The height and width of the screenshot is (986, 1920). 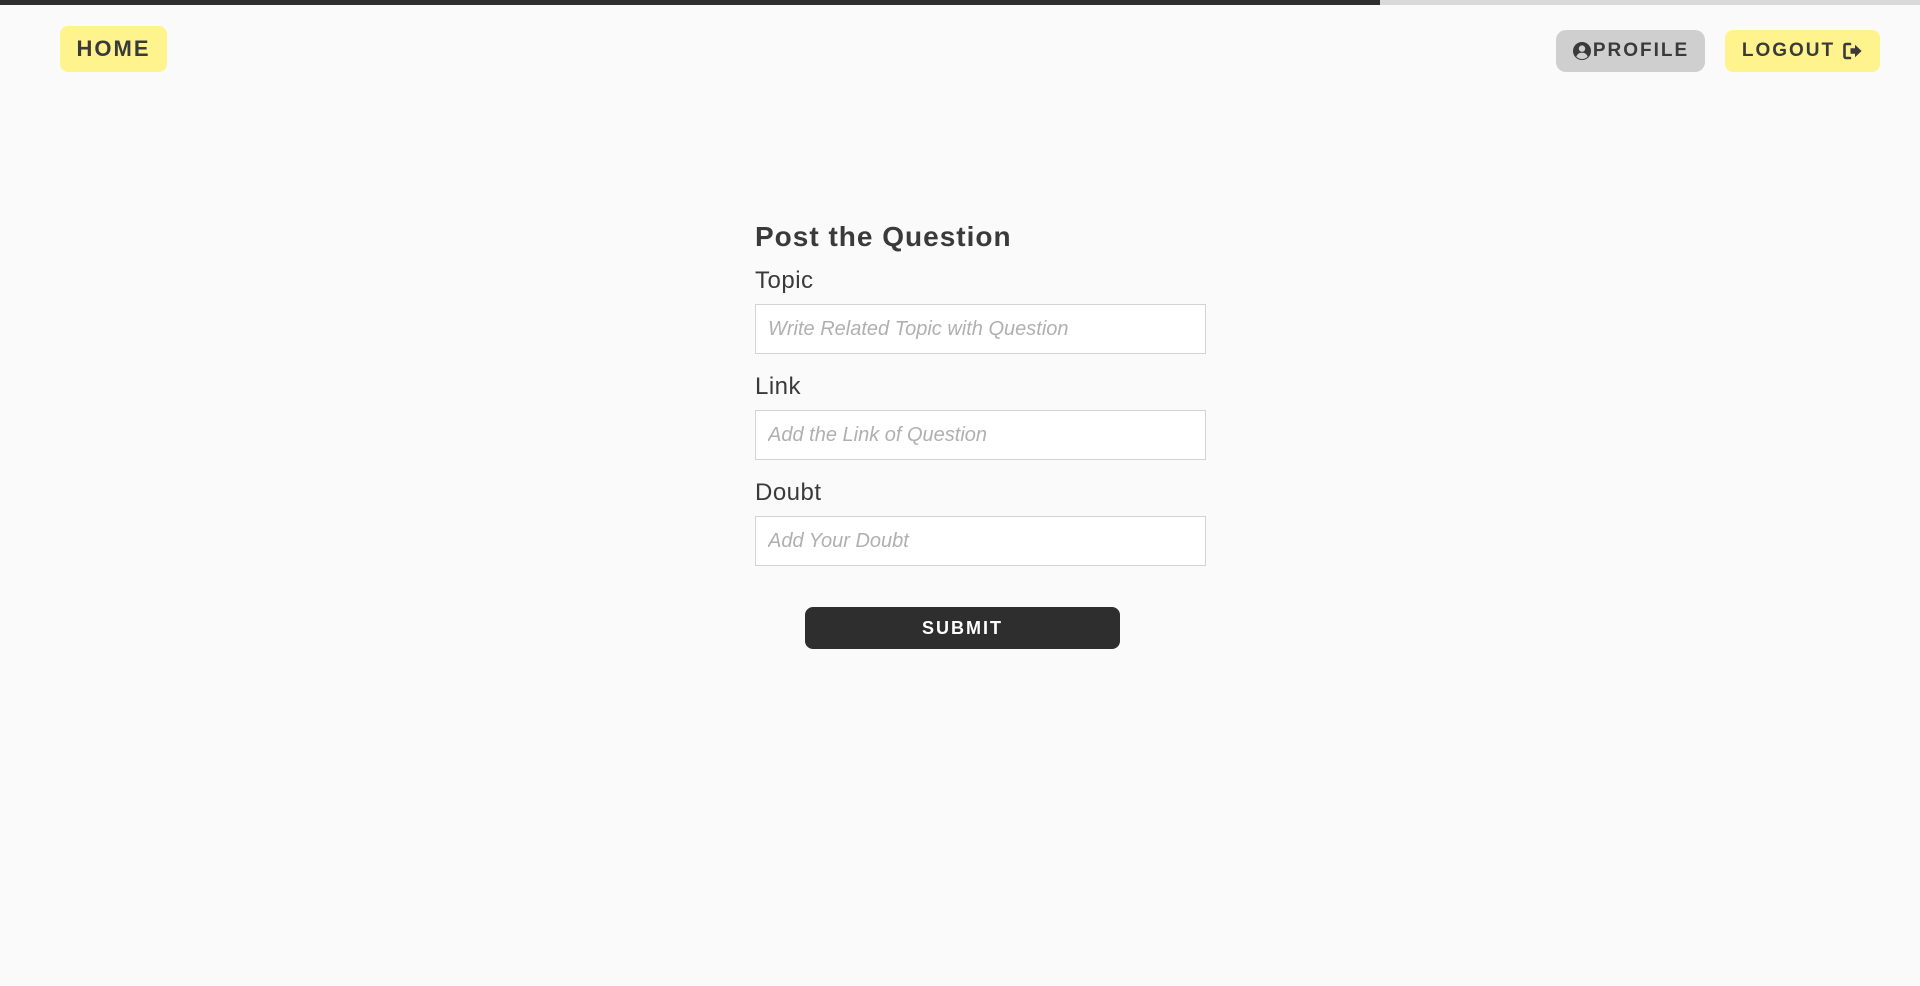 I want to click on logout-button: LOGOUT, so click(x=1802, y=51).